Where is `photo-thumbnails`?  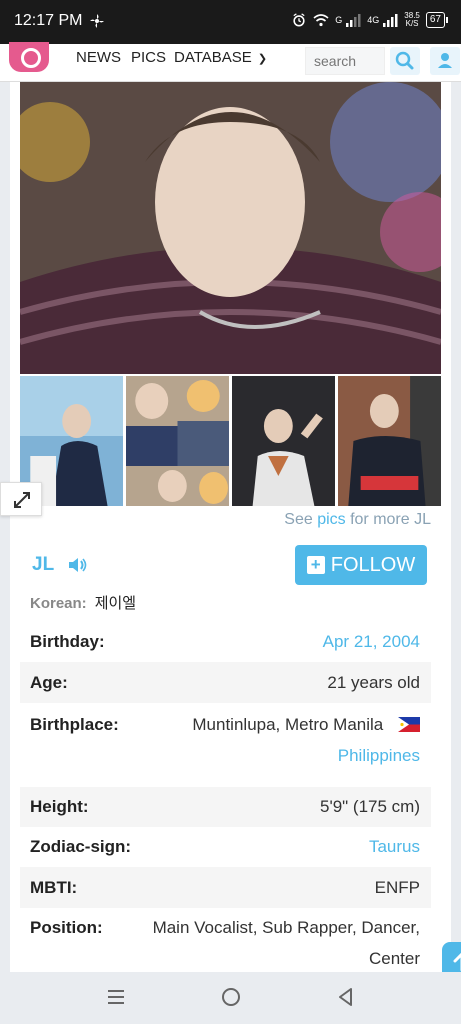
photo-thumbnails is located at coordinates (230, 441).